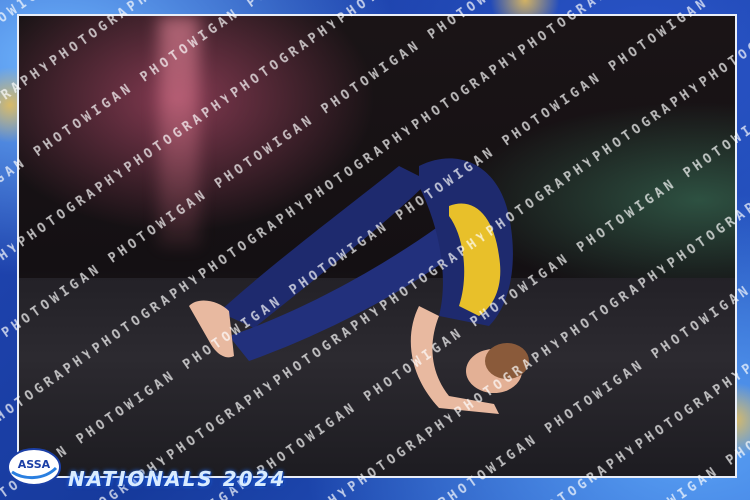 This screenshot has width=750, height=500. Describe the element at coordinates (177, 479) in the screenshot. I see `event-title: NATIONALS 2024` at that location.